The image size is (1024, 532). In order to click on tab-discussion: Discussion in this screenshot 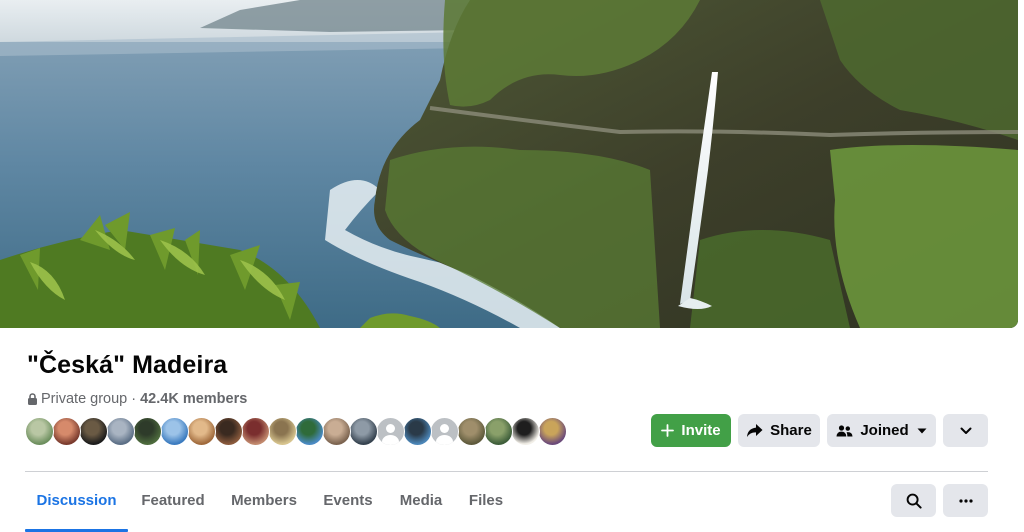, I will do `click(76, 502)`.